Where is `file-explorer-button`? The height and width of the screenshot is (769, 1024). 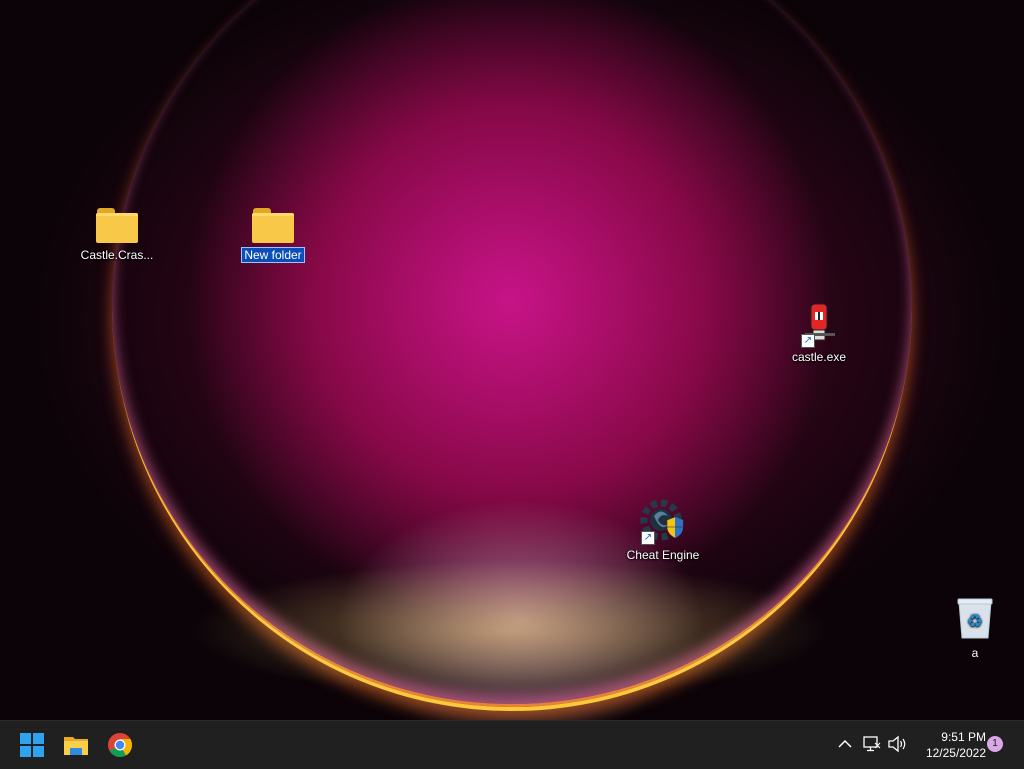 file-explorer-button is located at coordinates (76, 745).